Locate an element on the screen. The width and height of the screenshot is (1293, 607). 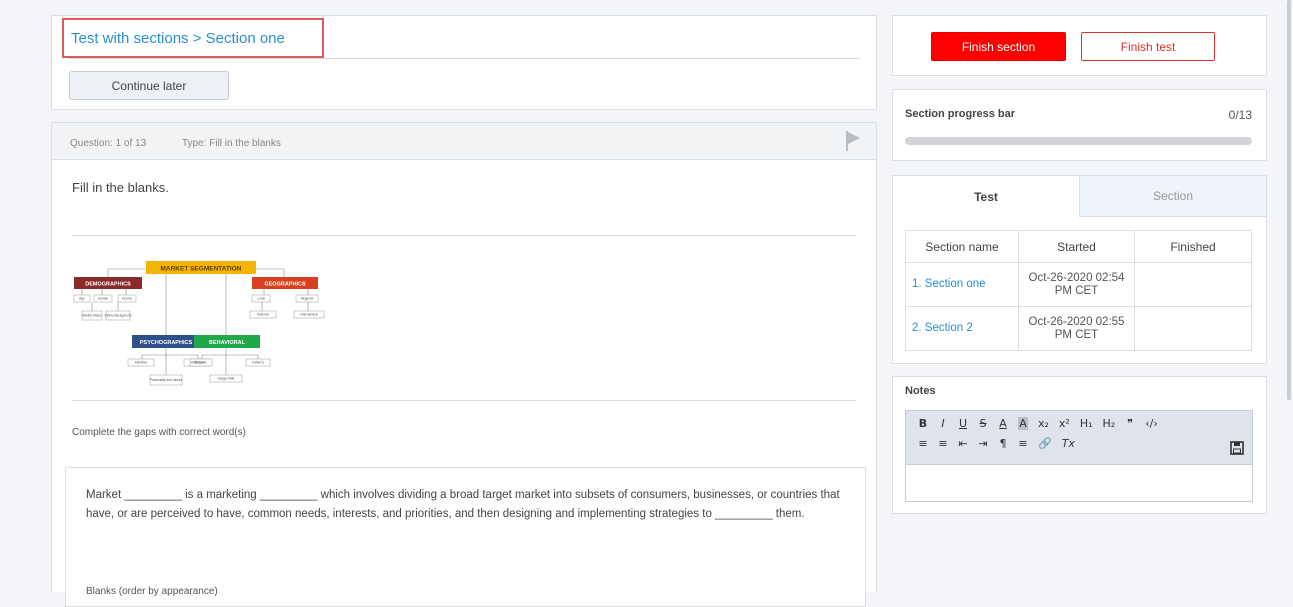
highlight-icon: A is located at coordinates (1023, 423).